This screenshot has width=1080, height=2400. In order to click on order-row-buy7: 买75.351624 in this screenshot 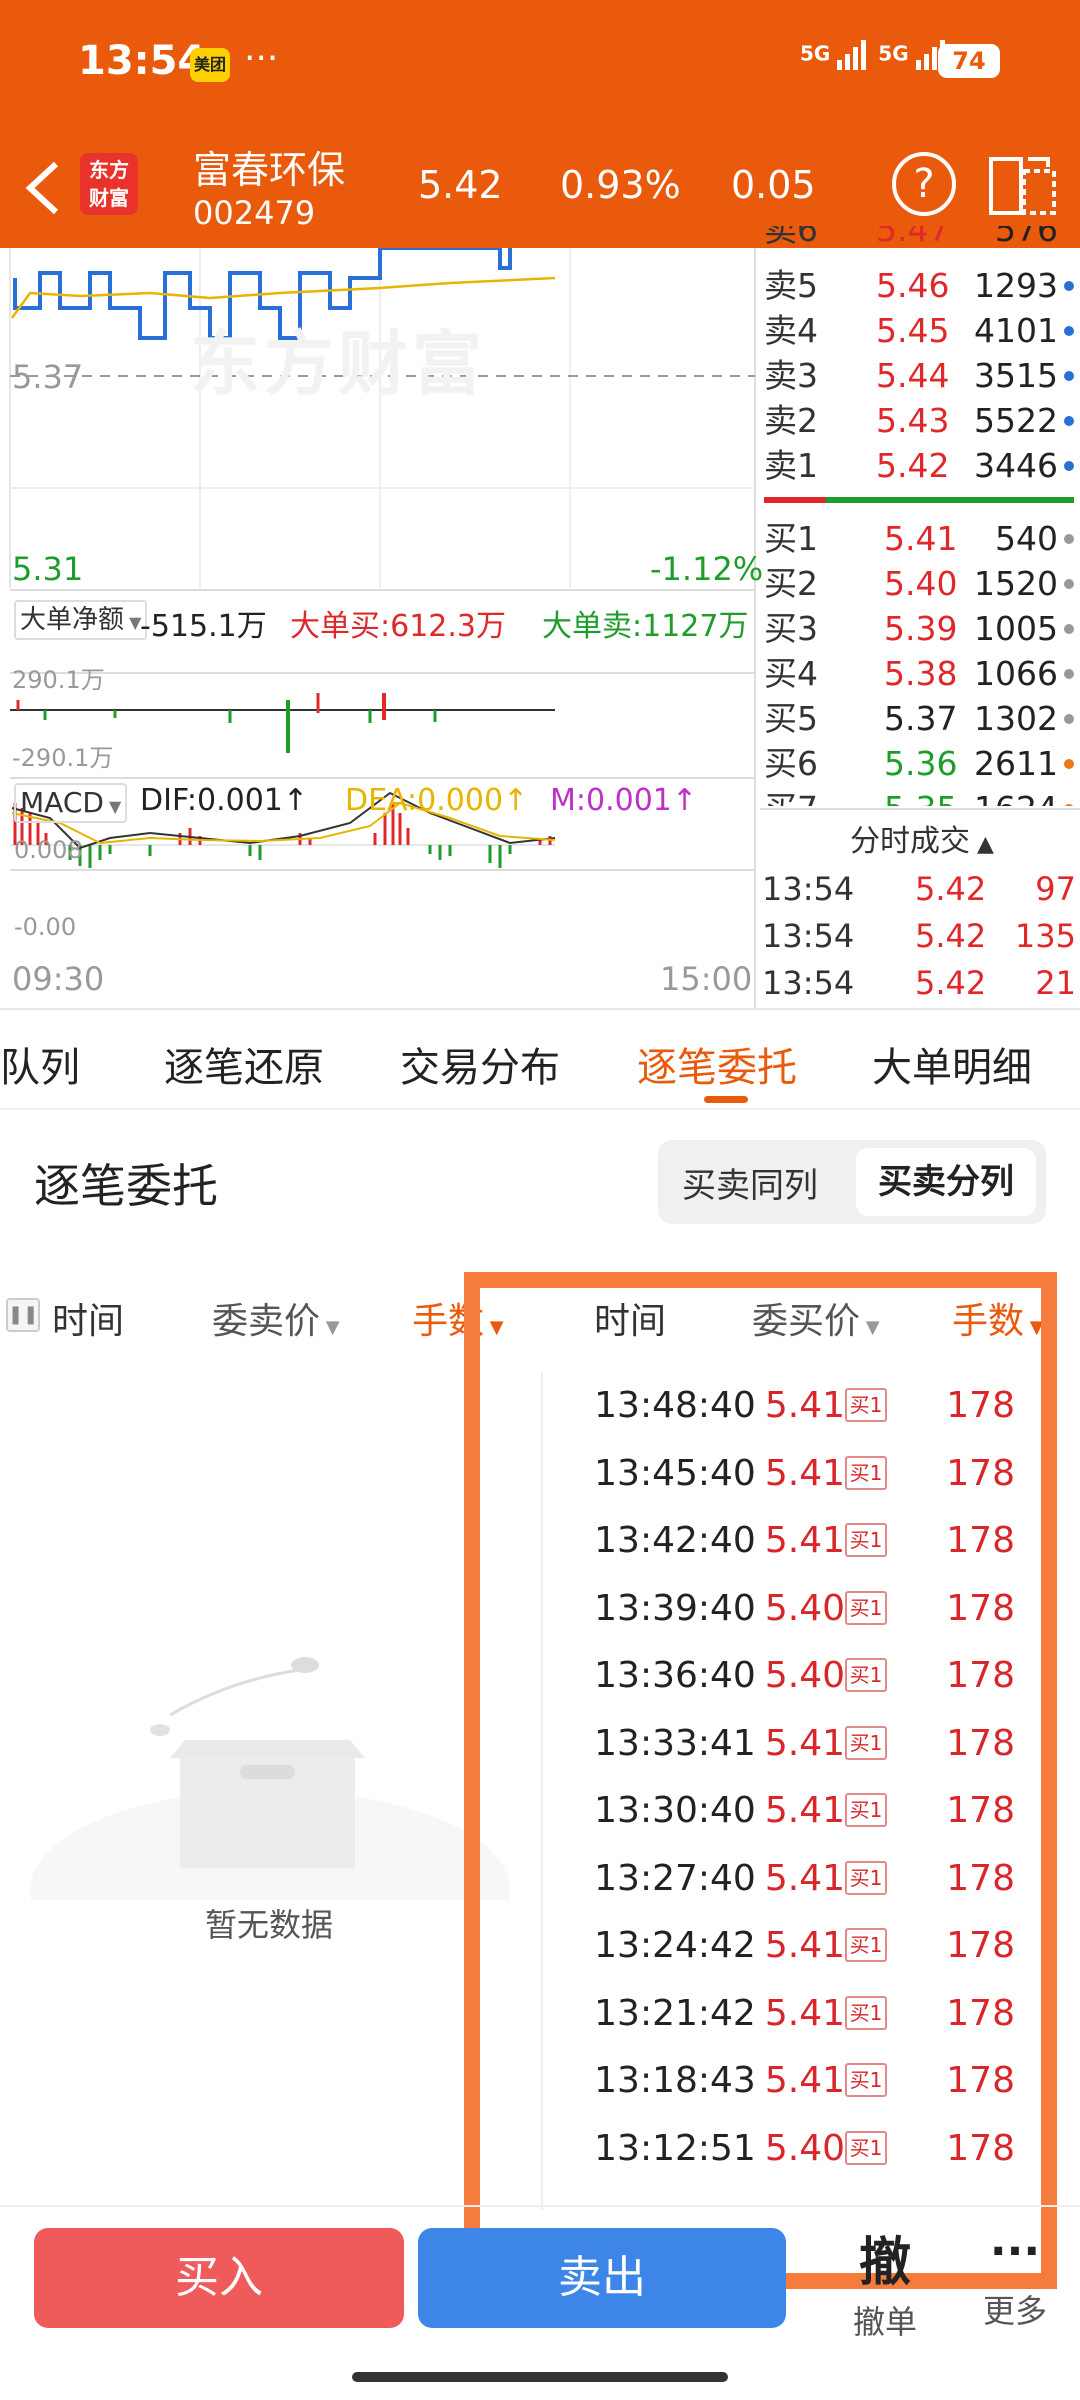, I will do `click(922, 796)`.